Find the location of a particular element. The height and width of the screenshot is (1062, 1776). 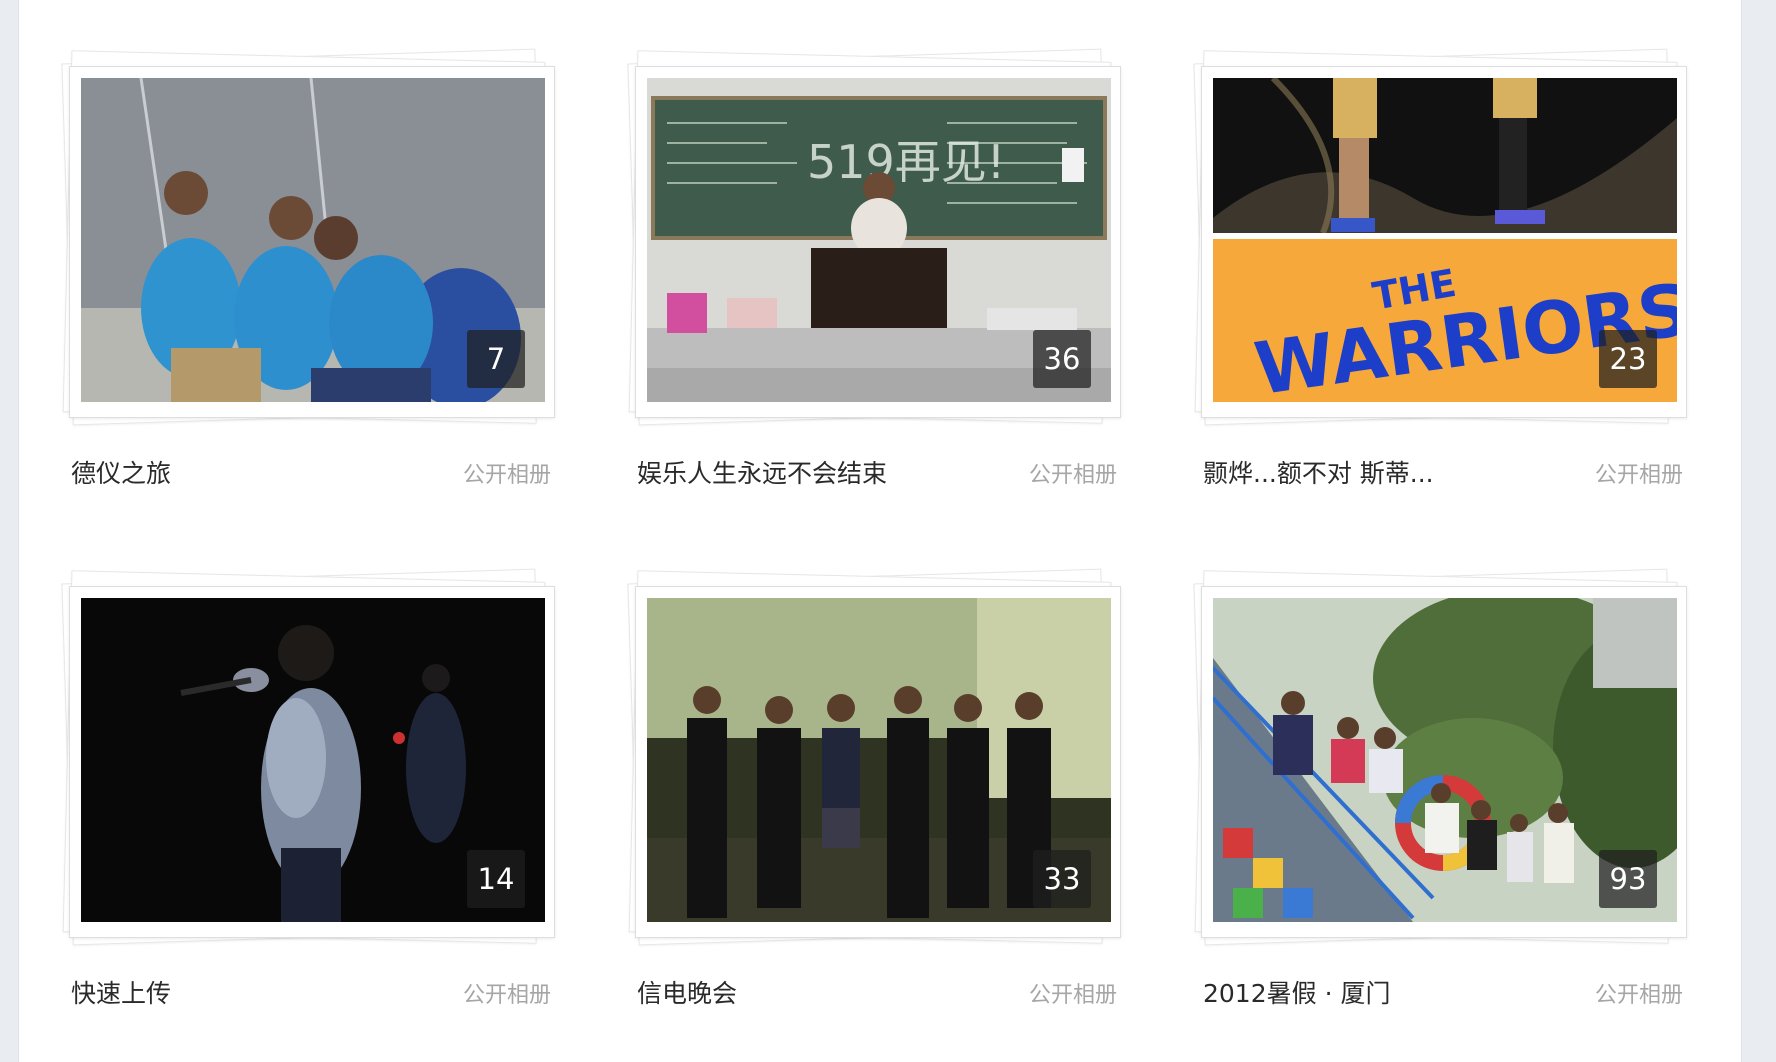

album-cover-photo: WARRIORS THE 23 is located at coordinates (1445, 240).